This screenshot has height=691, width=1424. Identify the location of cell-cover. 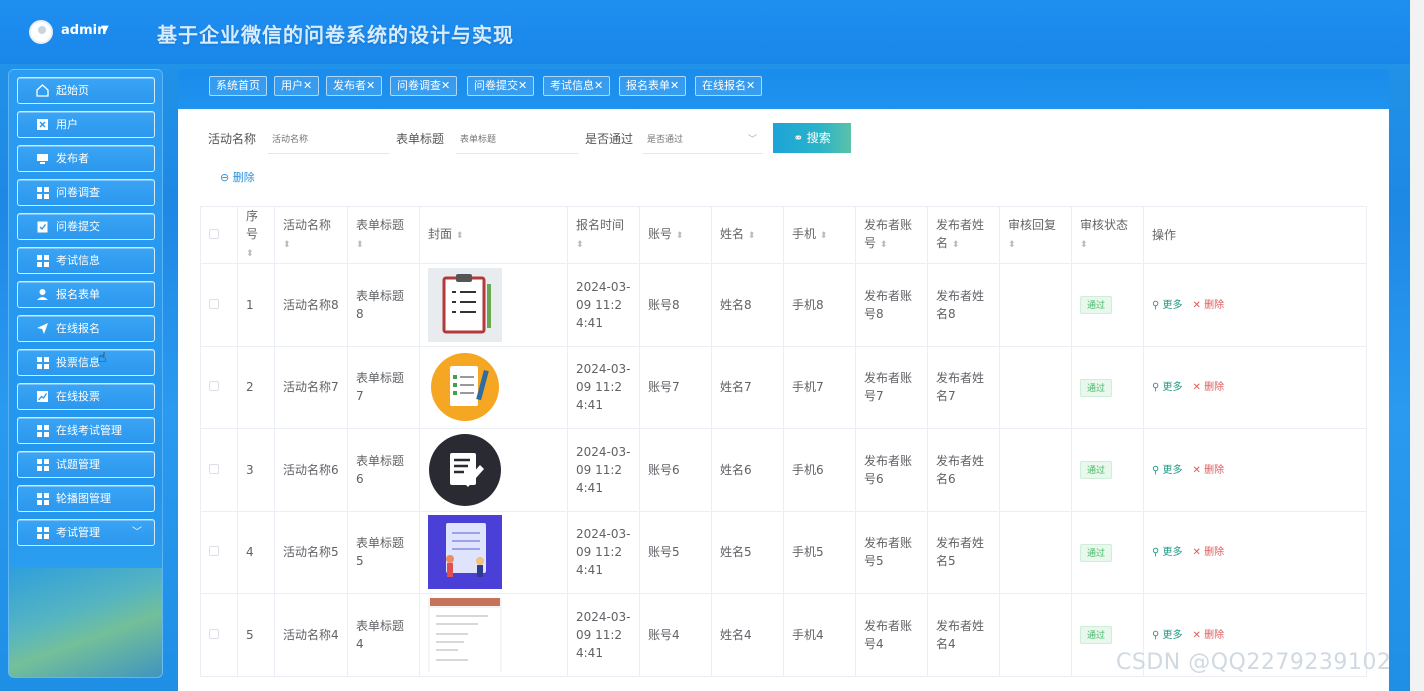
(493, 470).